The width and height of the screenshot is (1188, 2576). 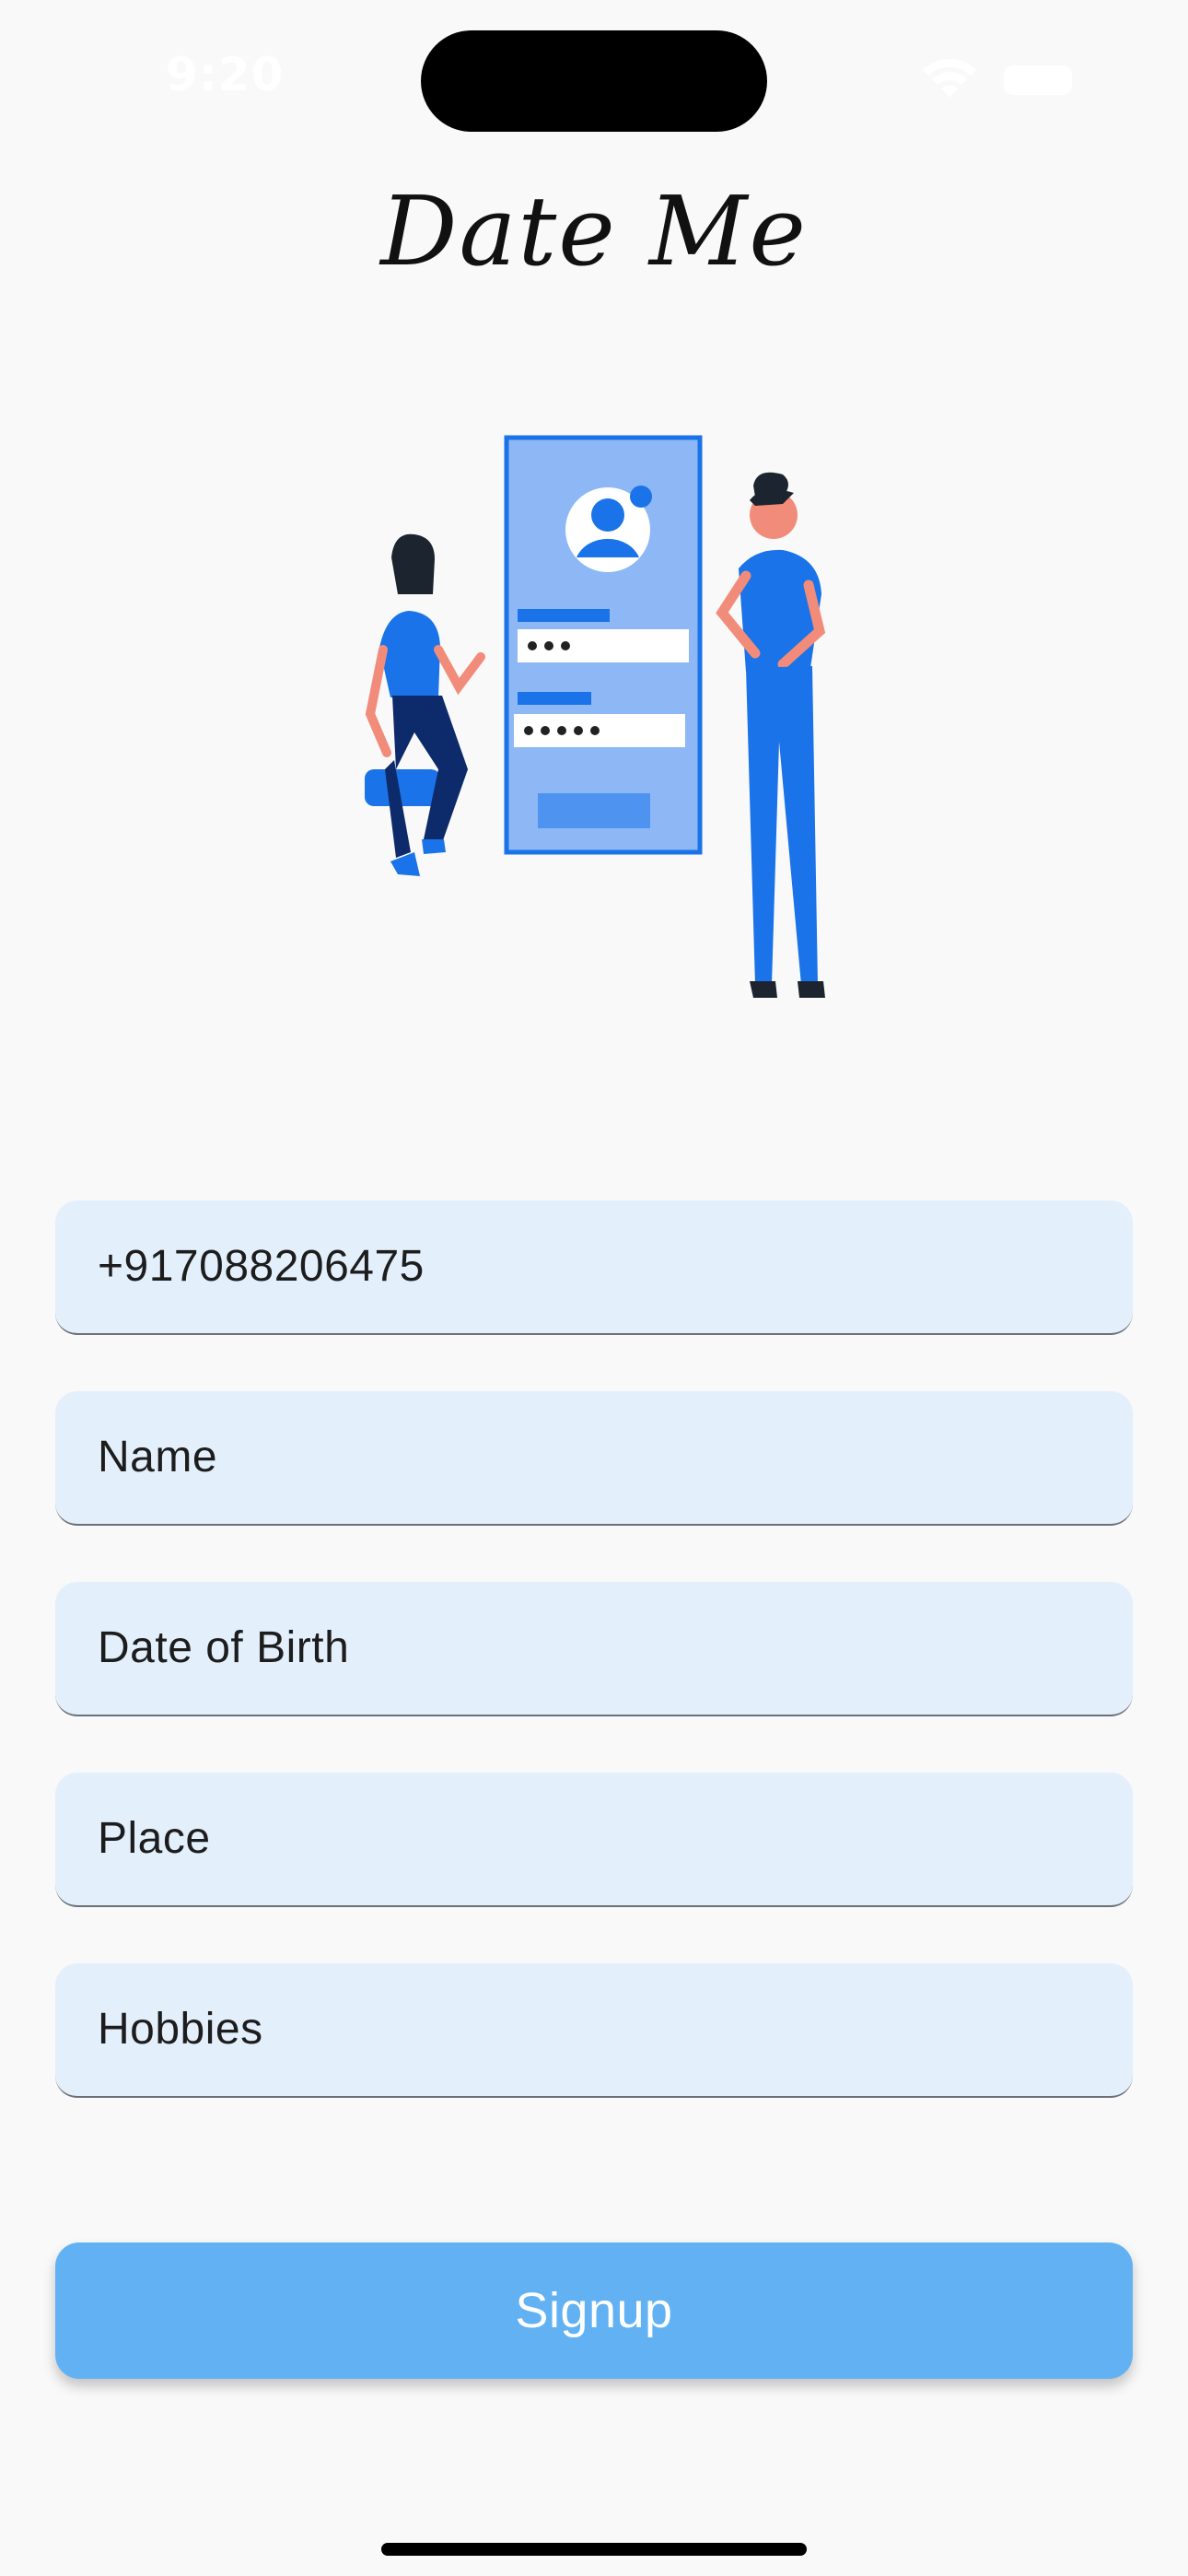 I want to click on place-field: Place, so click(x=594, y=1840).